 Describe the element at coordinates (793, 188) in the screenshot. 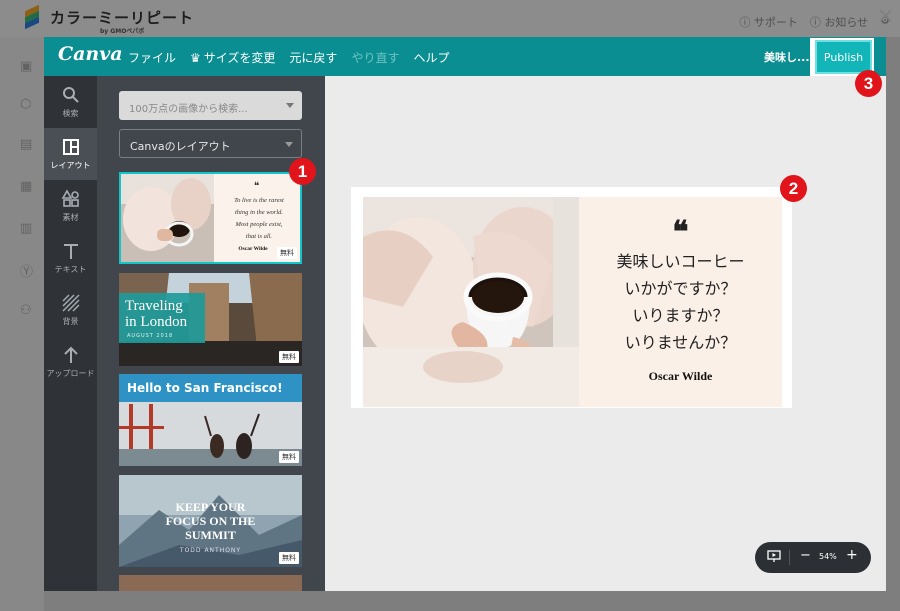

I see `step-badge-2: 2` at that location.